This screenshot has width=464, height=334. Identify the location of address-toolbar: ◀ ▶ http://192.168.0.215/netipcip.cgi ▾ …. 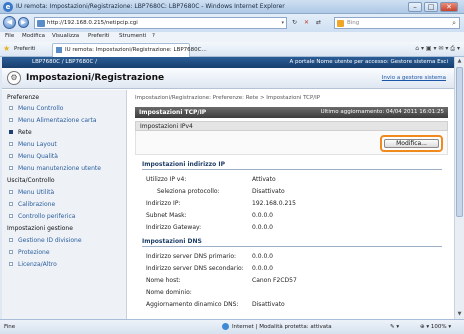
(232, 23).